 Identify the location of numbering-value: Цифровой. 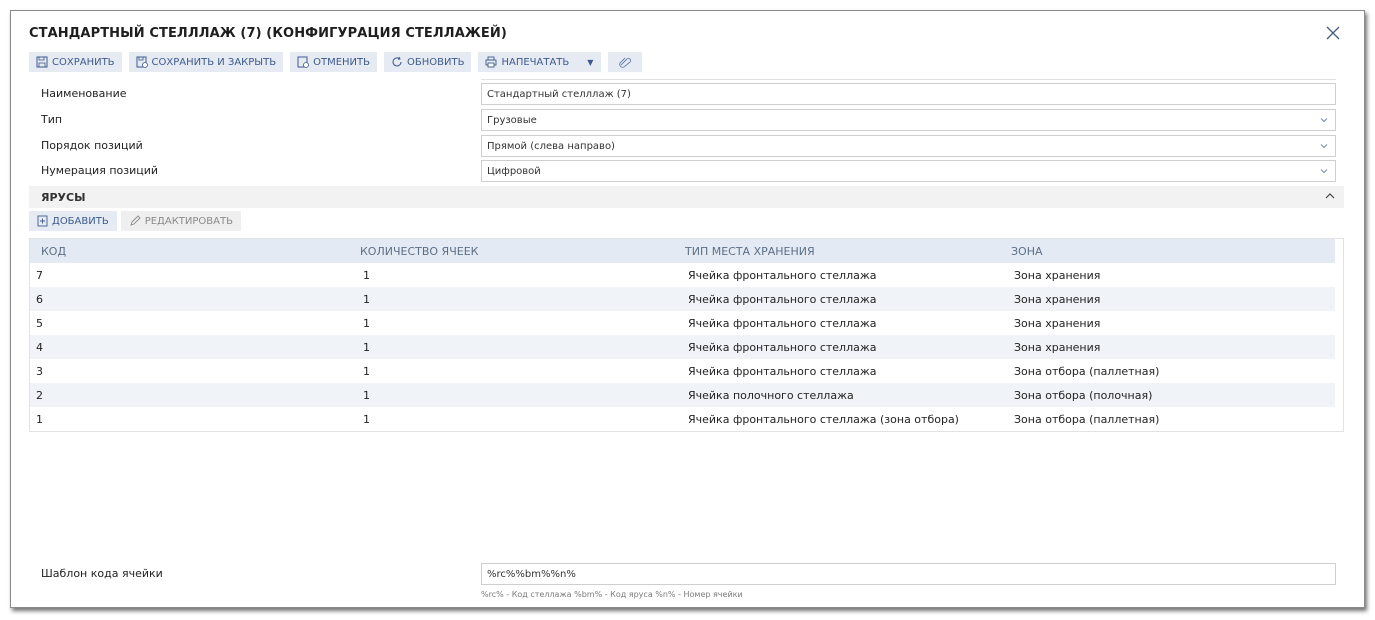
(514, 171).